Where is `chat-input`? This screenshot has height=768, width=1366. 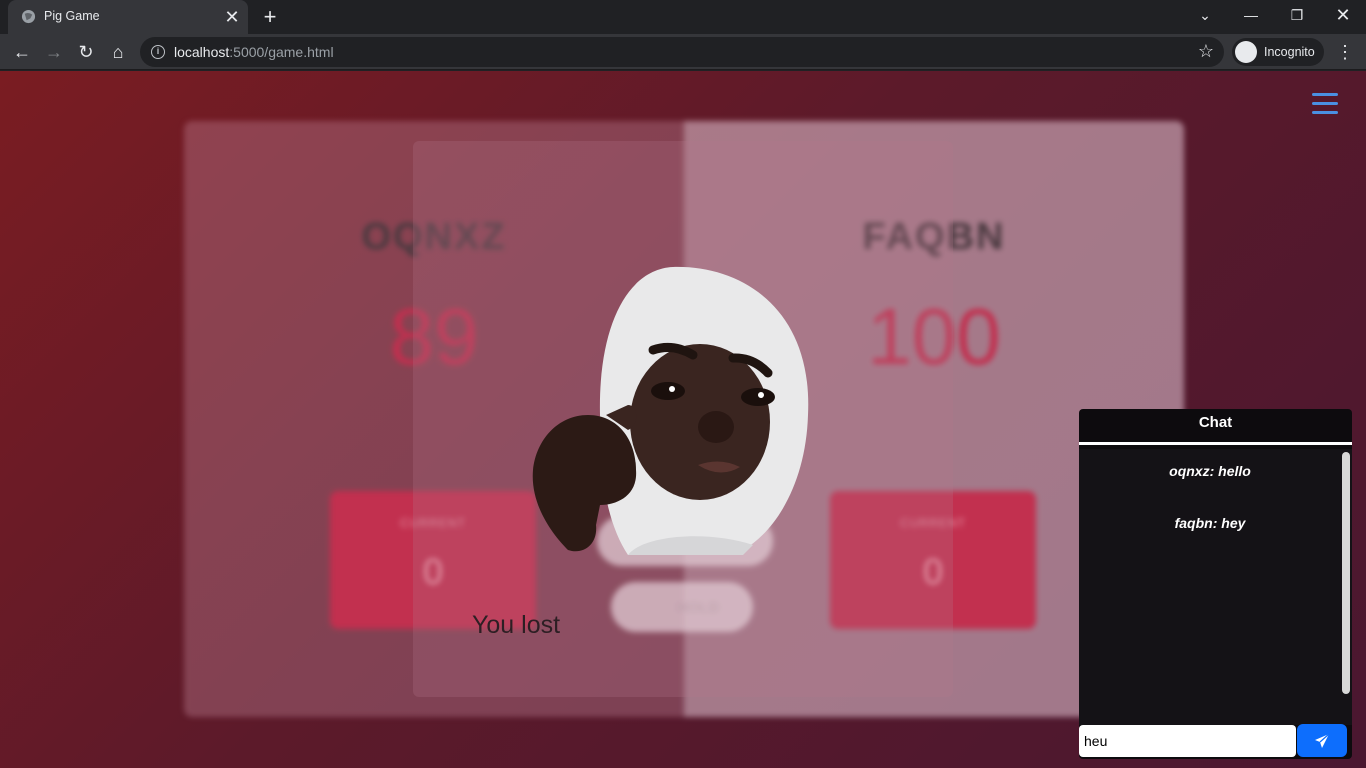 chat-input is located at coordinates (1187, 741).